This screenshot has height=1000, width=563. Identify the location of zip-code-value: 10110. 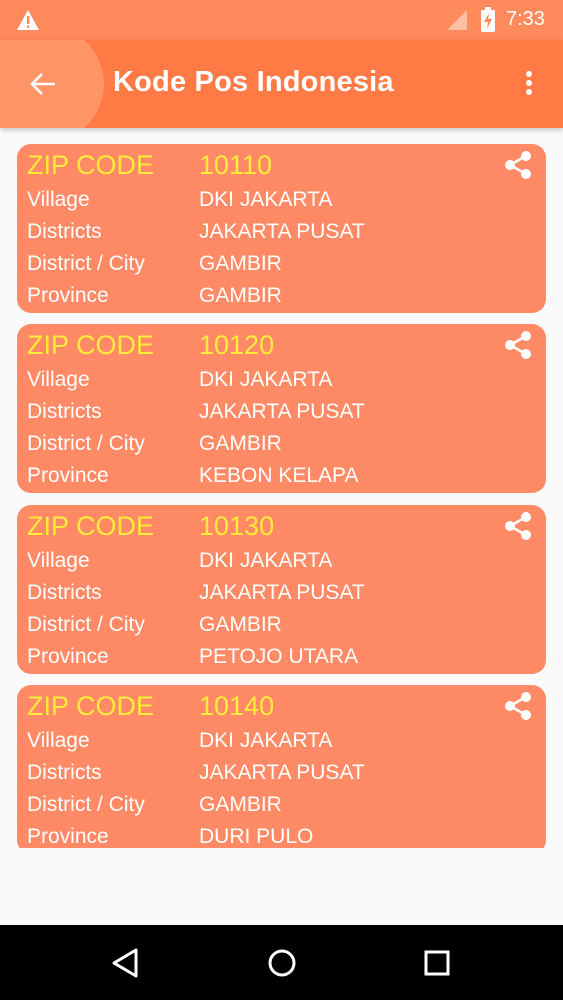
(236, 165).